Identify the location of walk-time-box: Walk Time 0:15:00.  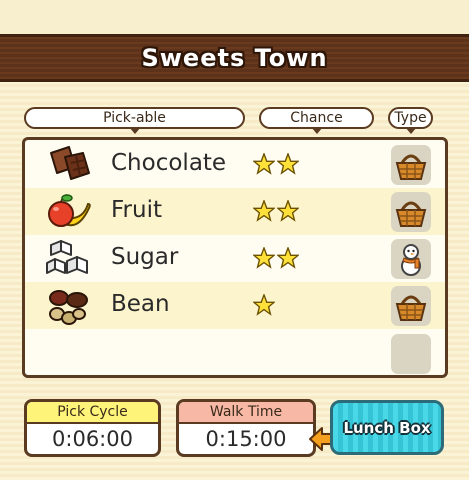
(246, 428).